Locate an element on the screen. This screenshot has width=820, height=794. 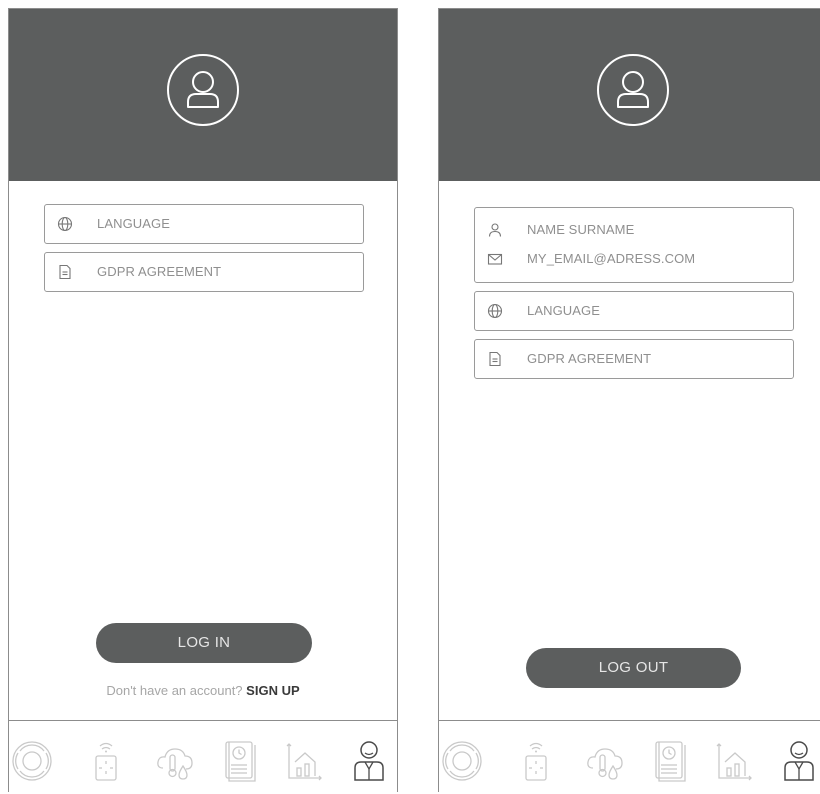
email-label: MY_EMAIL@ADRESS.COM is located at coordinates (611, 258).